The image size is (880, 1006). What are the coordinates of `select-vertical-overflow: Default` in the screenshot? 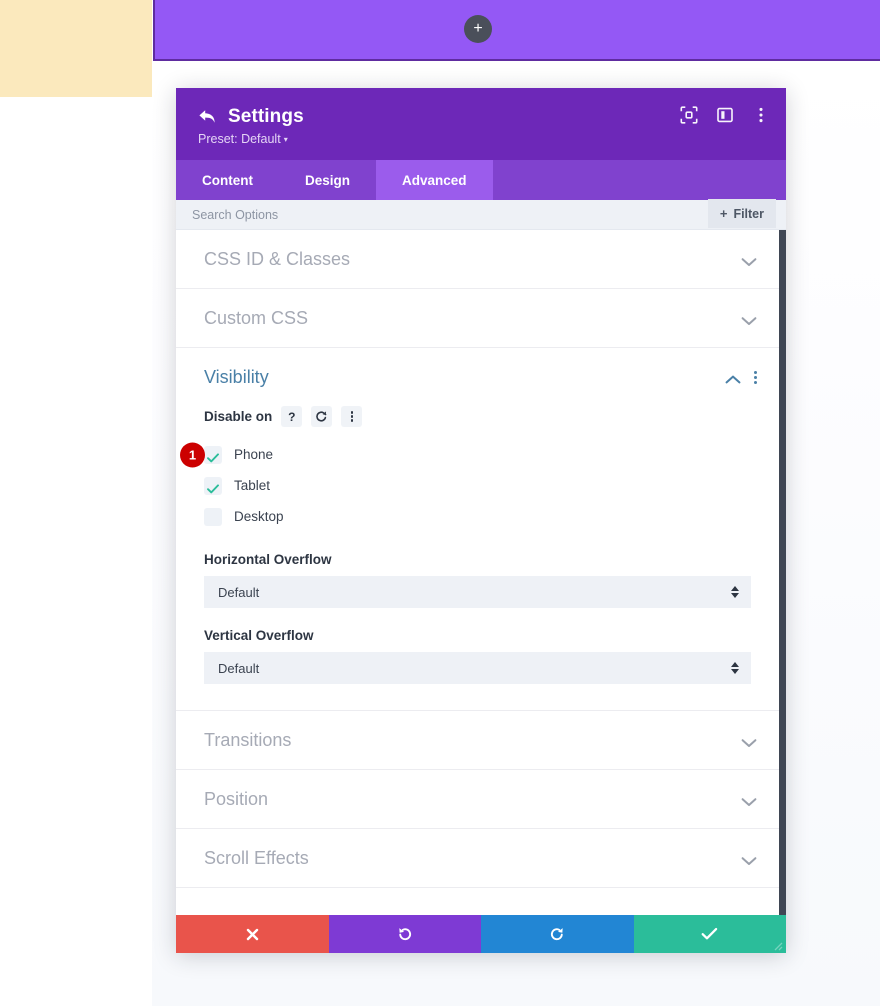 It's located at (477, 668).